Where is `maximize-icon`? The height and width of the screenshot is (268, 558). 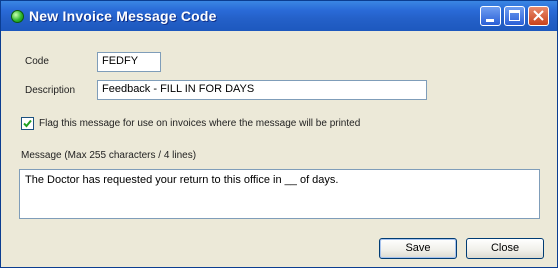 maximize-icon is located at coordinates (514, 15).